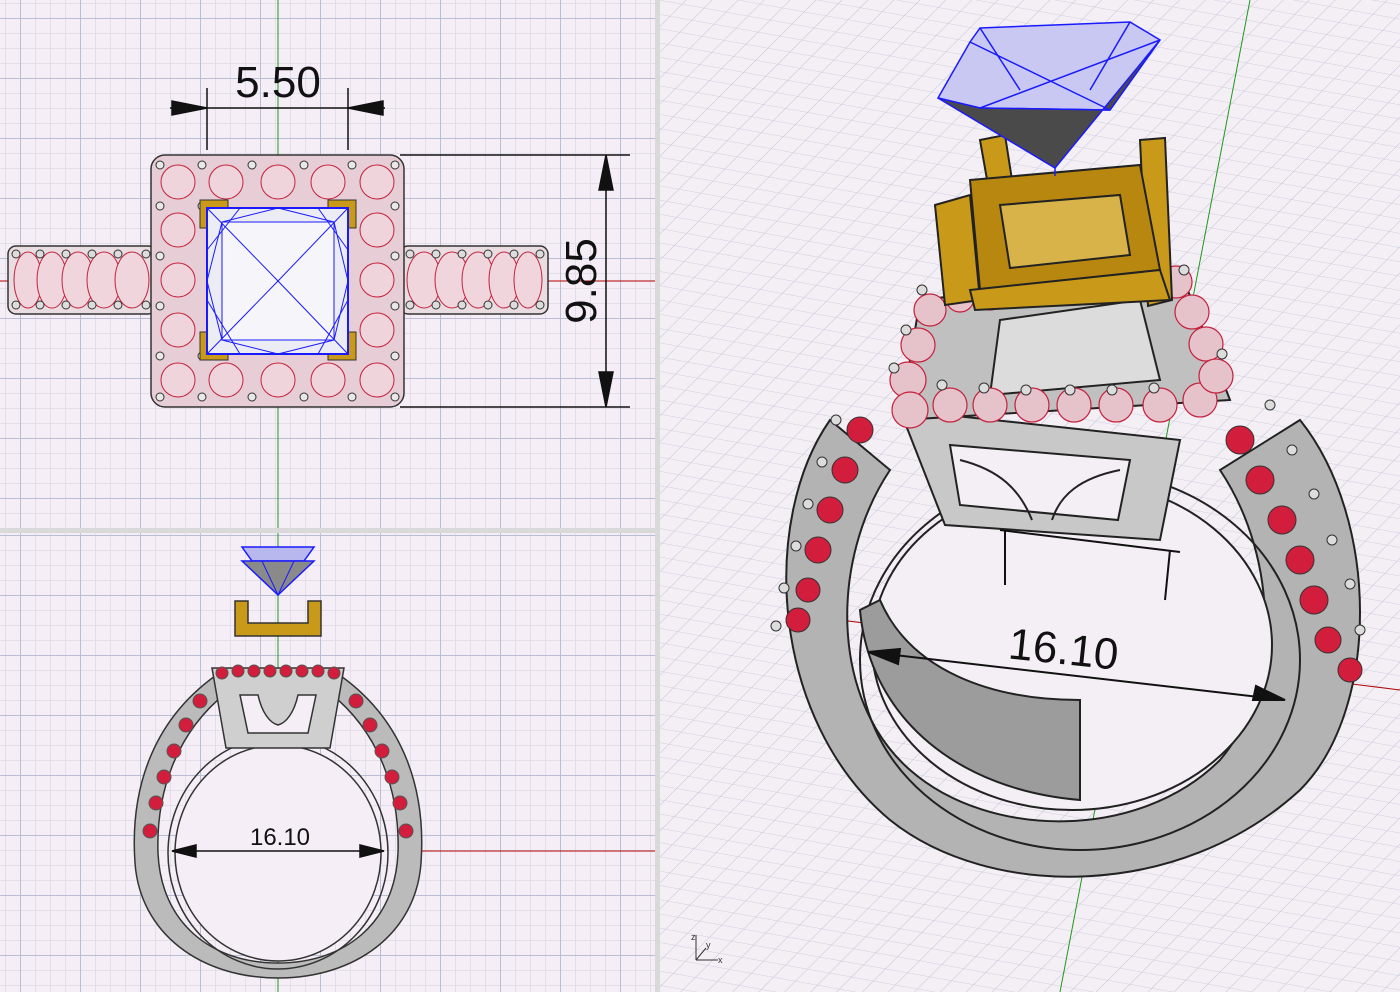  Describe the element at coordinates (280, 837) in the screenshot. I see `dimension-ring-front-label: 16.10` at that location.